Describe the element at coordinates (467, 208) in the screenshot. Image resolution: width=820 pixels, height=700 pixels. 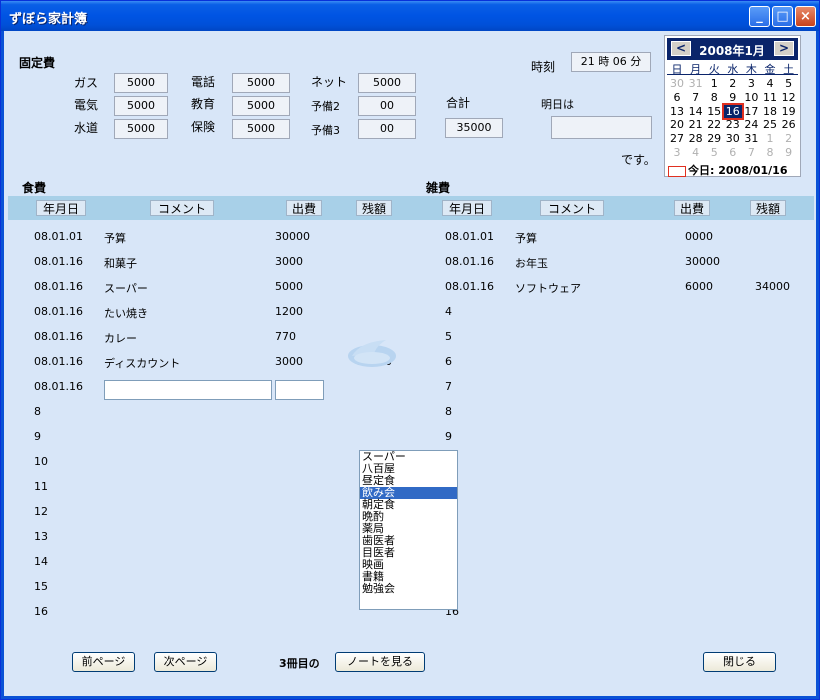
I see `misc-col-date: 年月日` at that location.